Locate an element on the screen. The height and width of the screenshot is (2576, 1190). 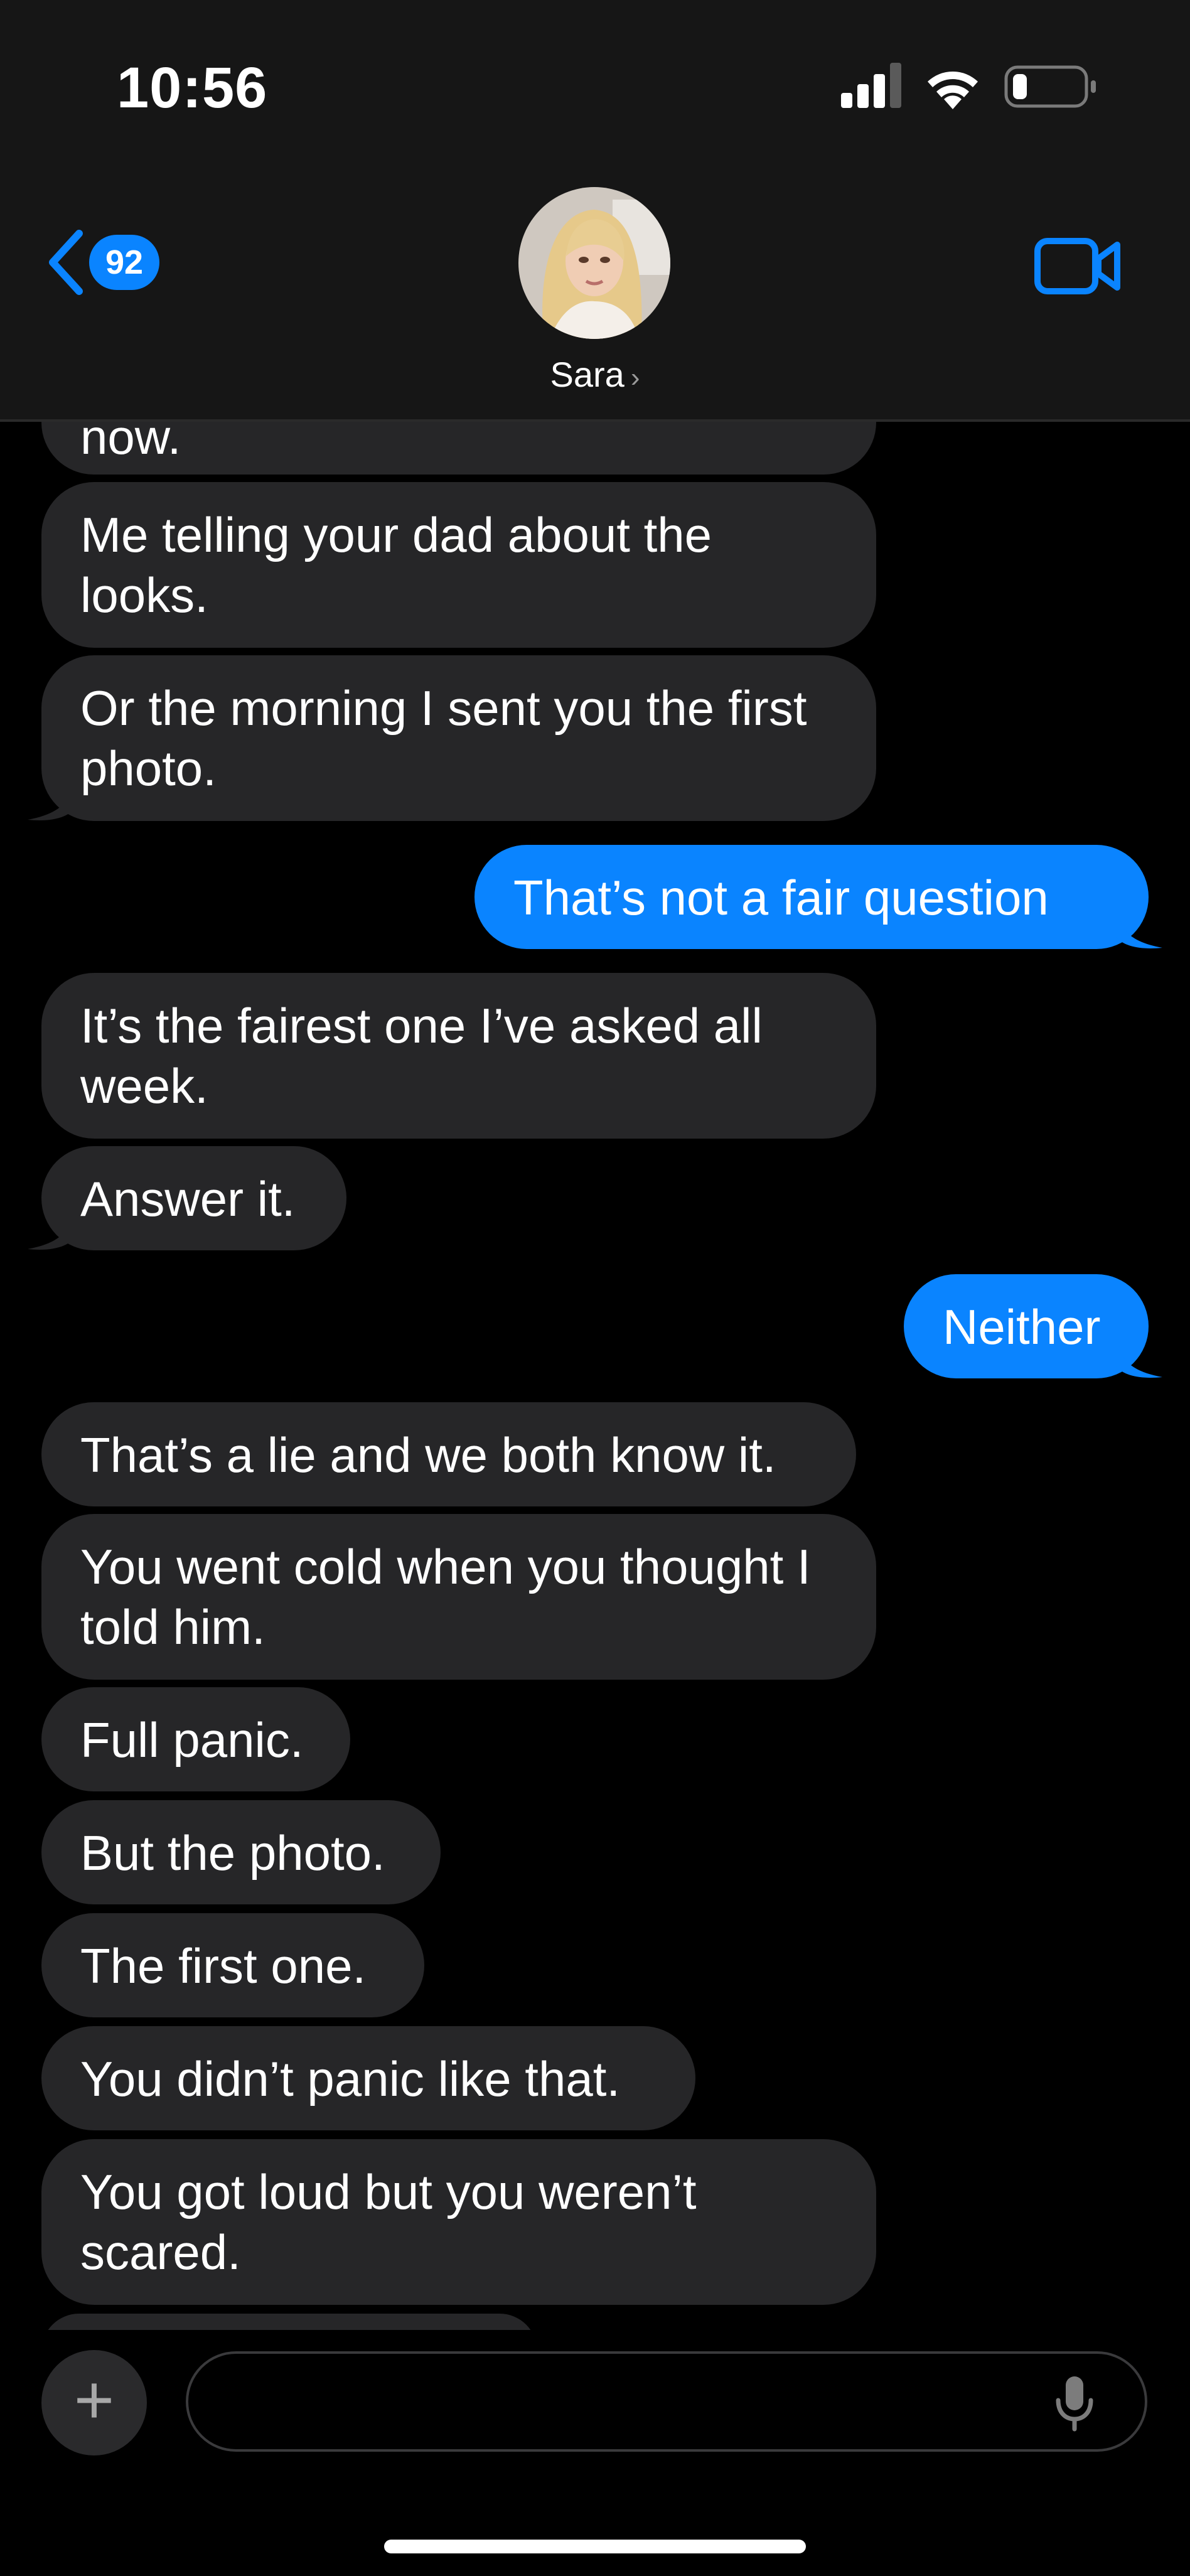
message-text: That’s not a fair question is located at coordinates (781, 897).